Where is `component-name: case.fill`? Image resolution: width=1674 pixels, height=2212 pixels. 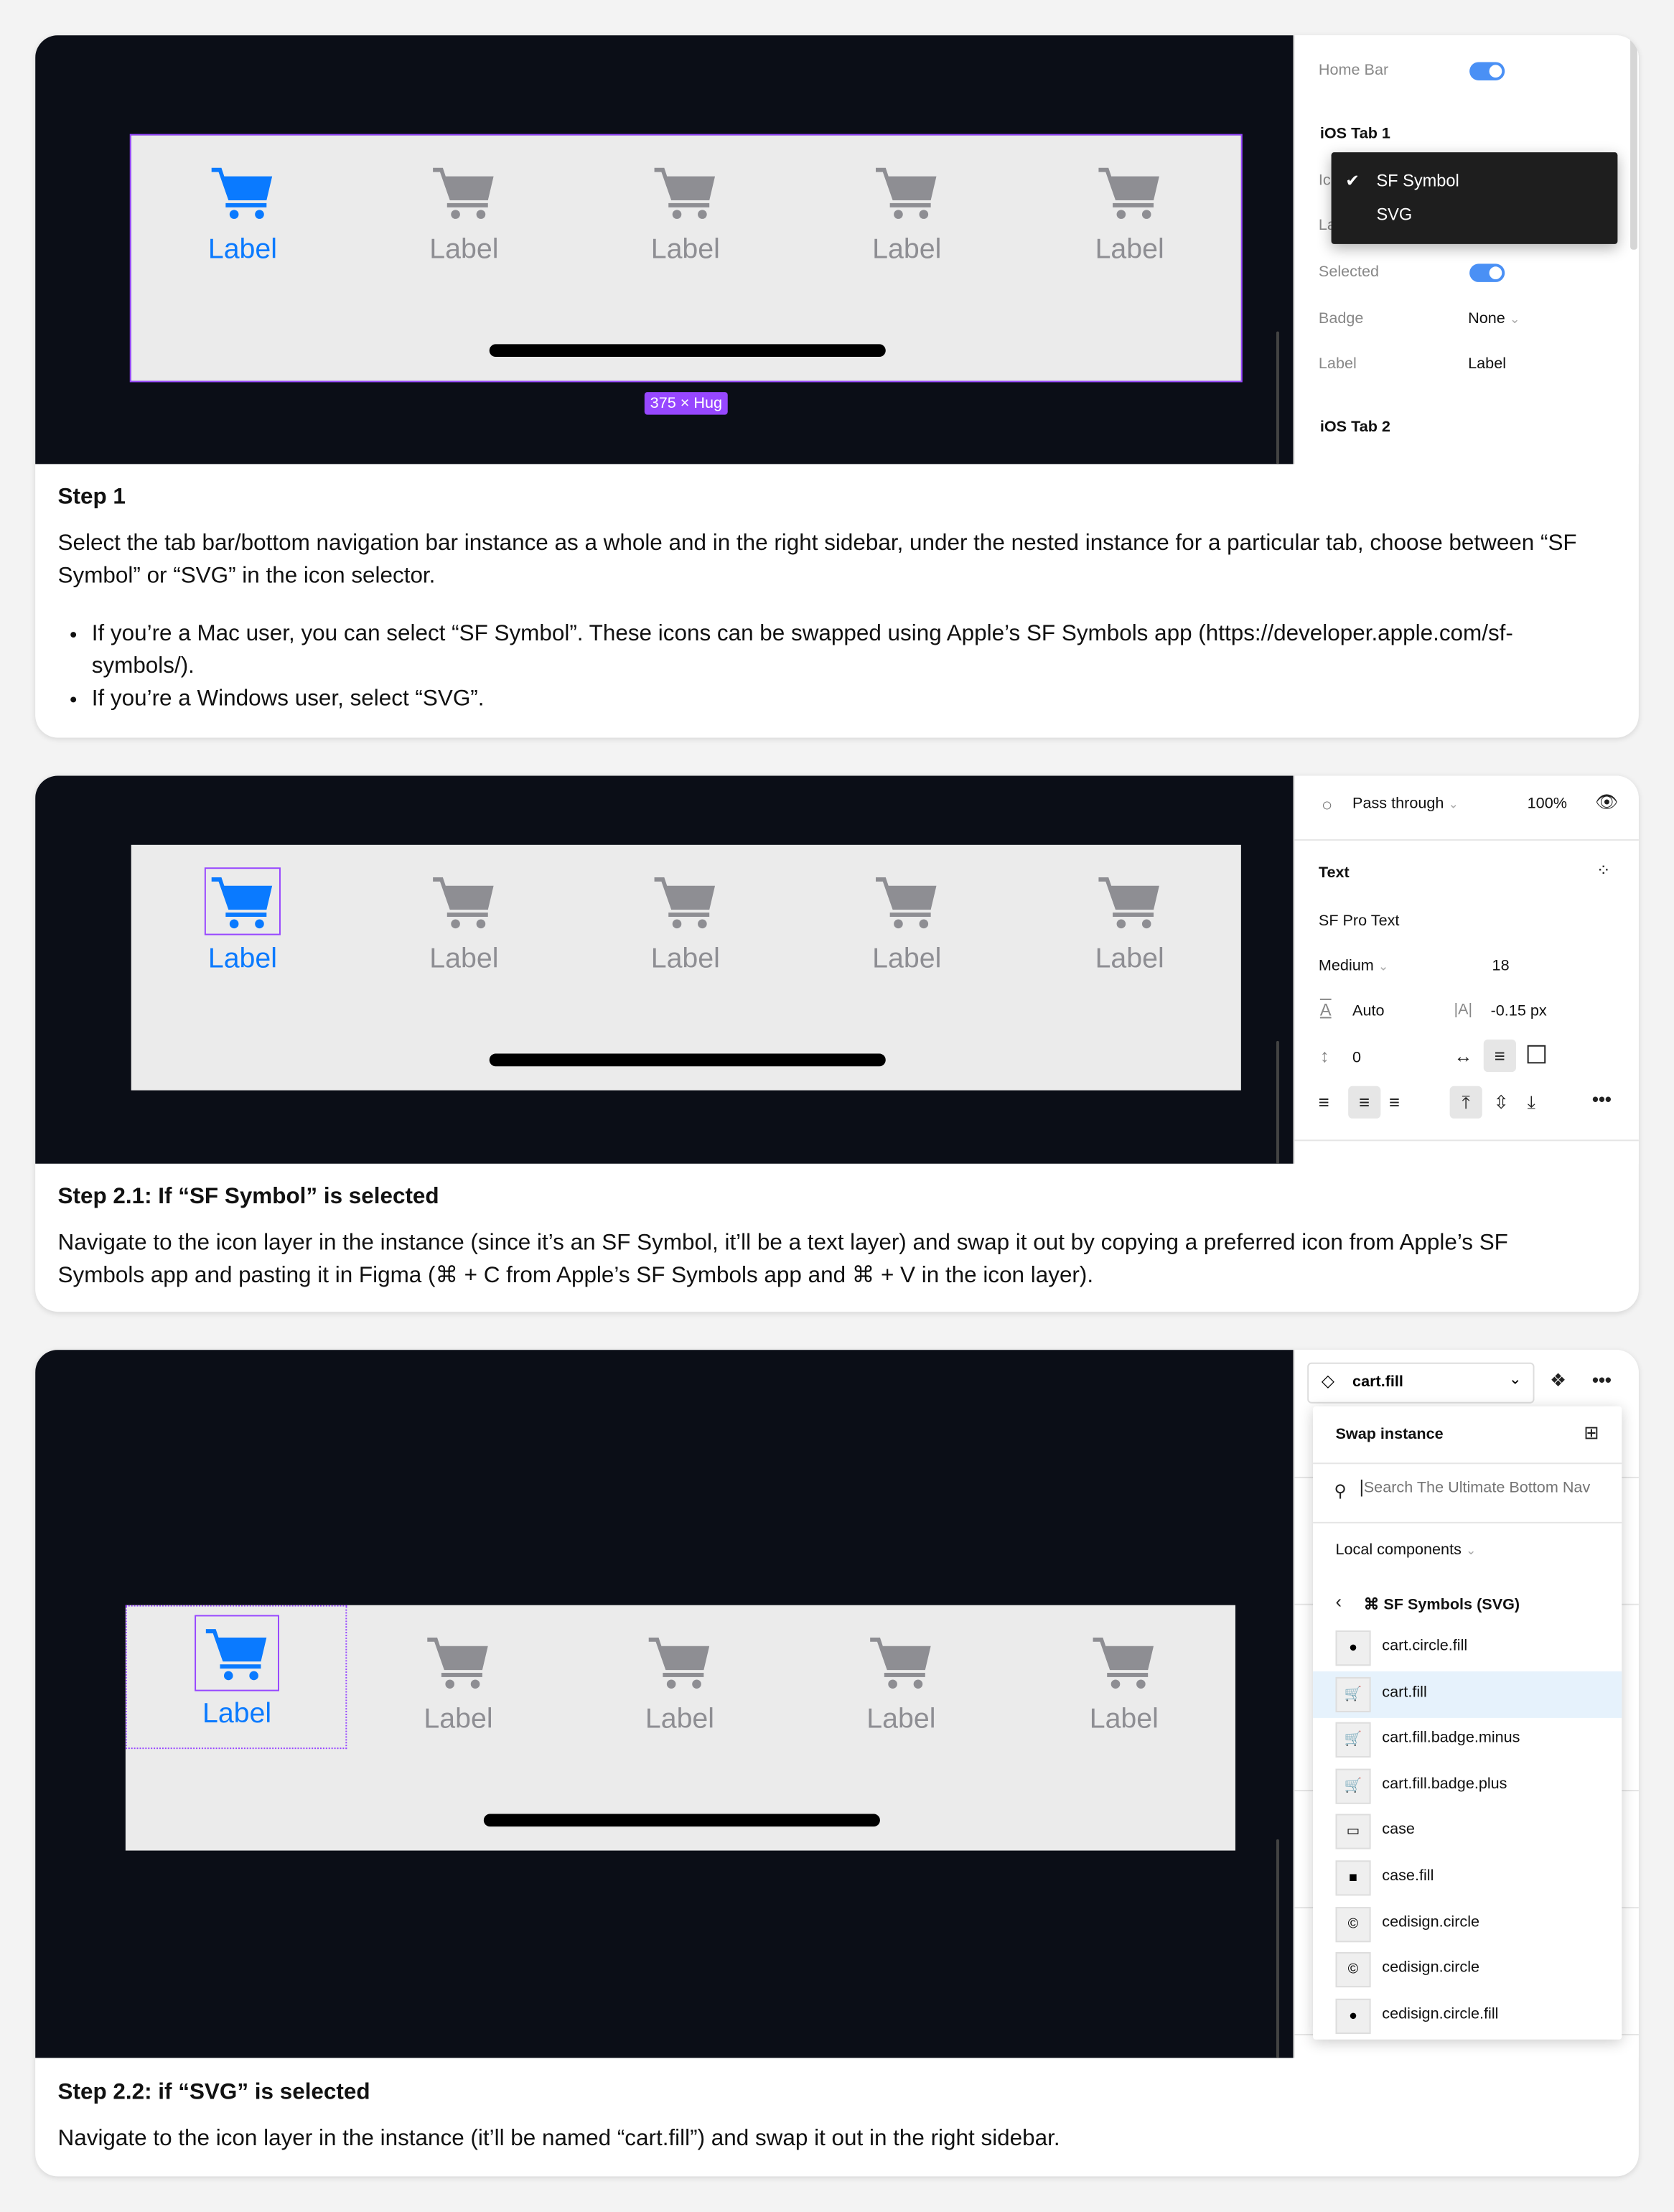
component-name: case.fill is located at coordinates (1408, 1876).